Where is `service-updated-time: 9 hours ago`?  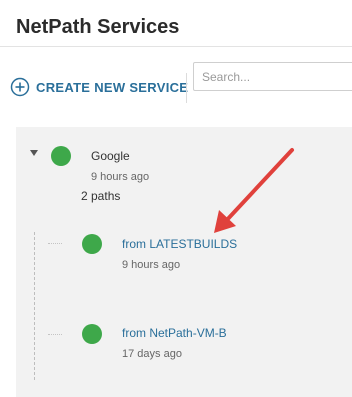
service-updated-time: 9 hours ago is located at coordinates (120, 177).